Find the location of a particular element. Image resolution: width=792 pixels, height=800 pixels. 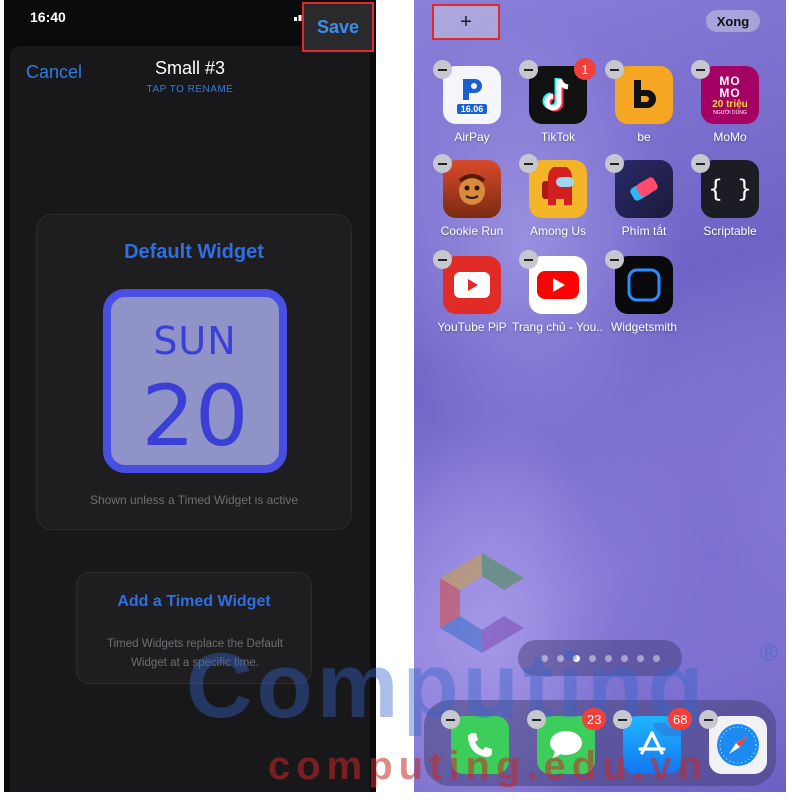

app-label: Cookie Run is located at coordinates (472, 231).